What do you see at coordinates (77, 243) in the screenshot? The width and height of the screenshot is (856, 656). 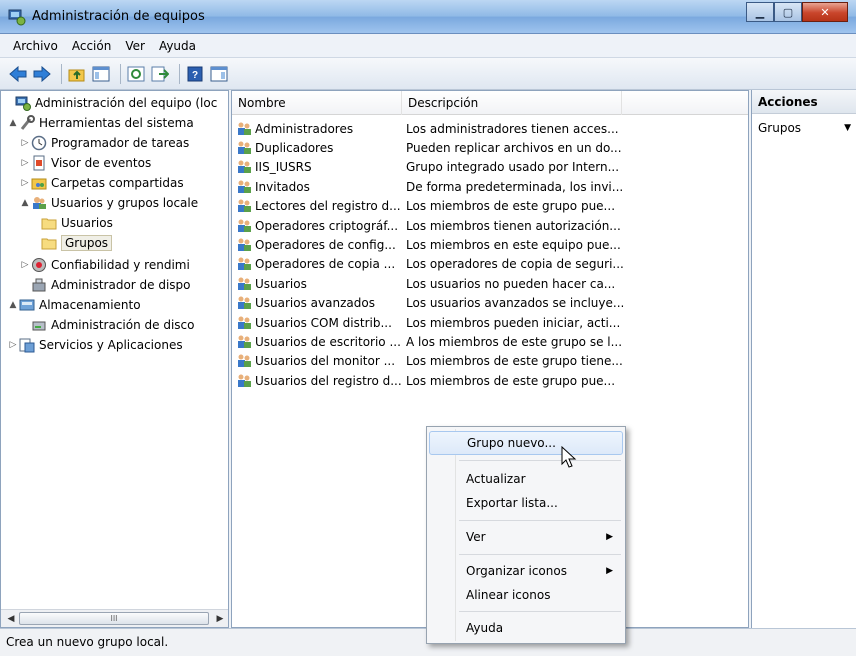 I see `tree-item-grupos: Grupos` at bounding box center [77, 243].